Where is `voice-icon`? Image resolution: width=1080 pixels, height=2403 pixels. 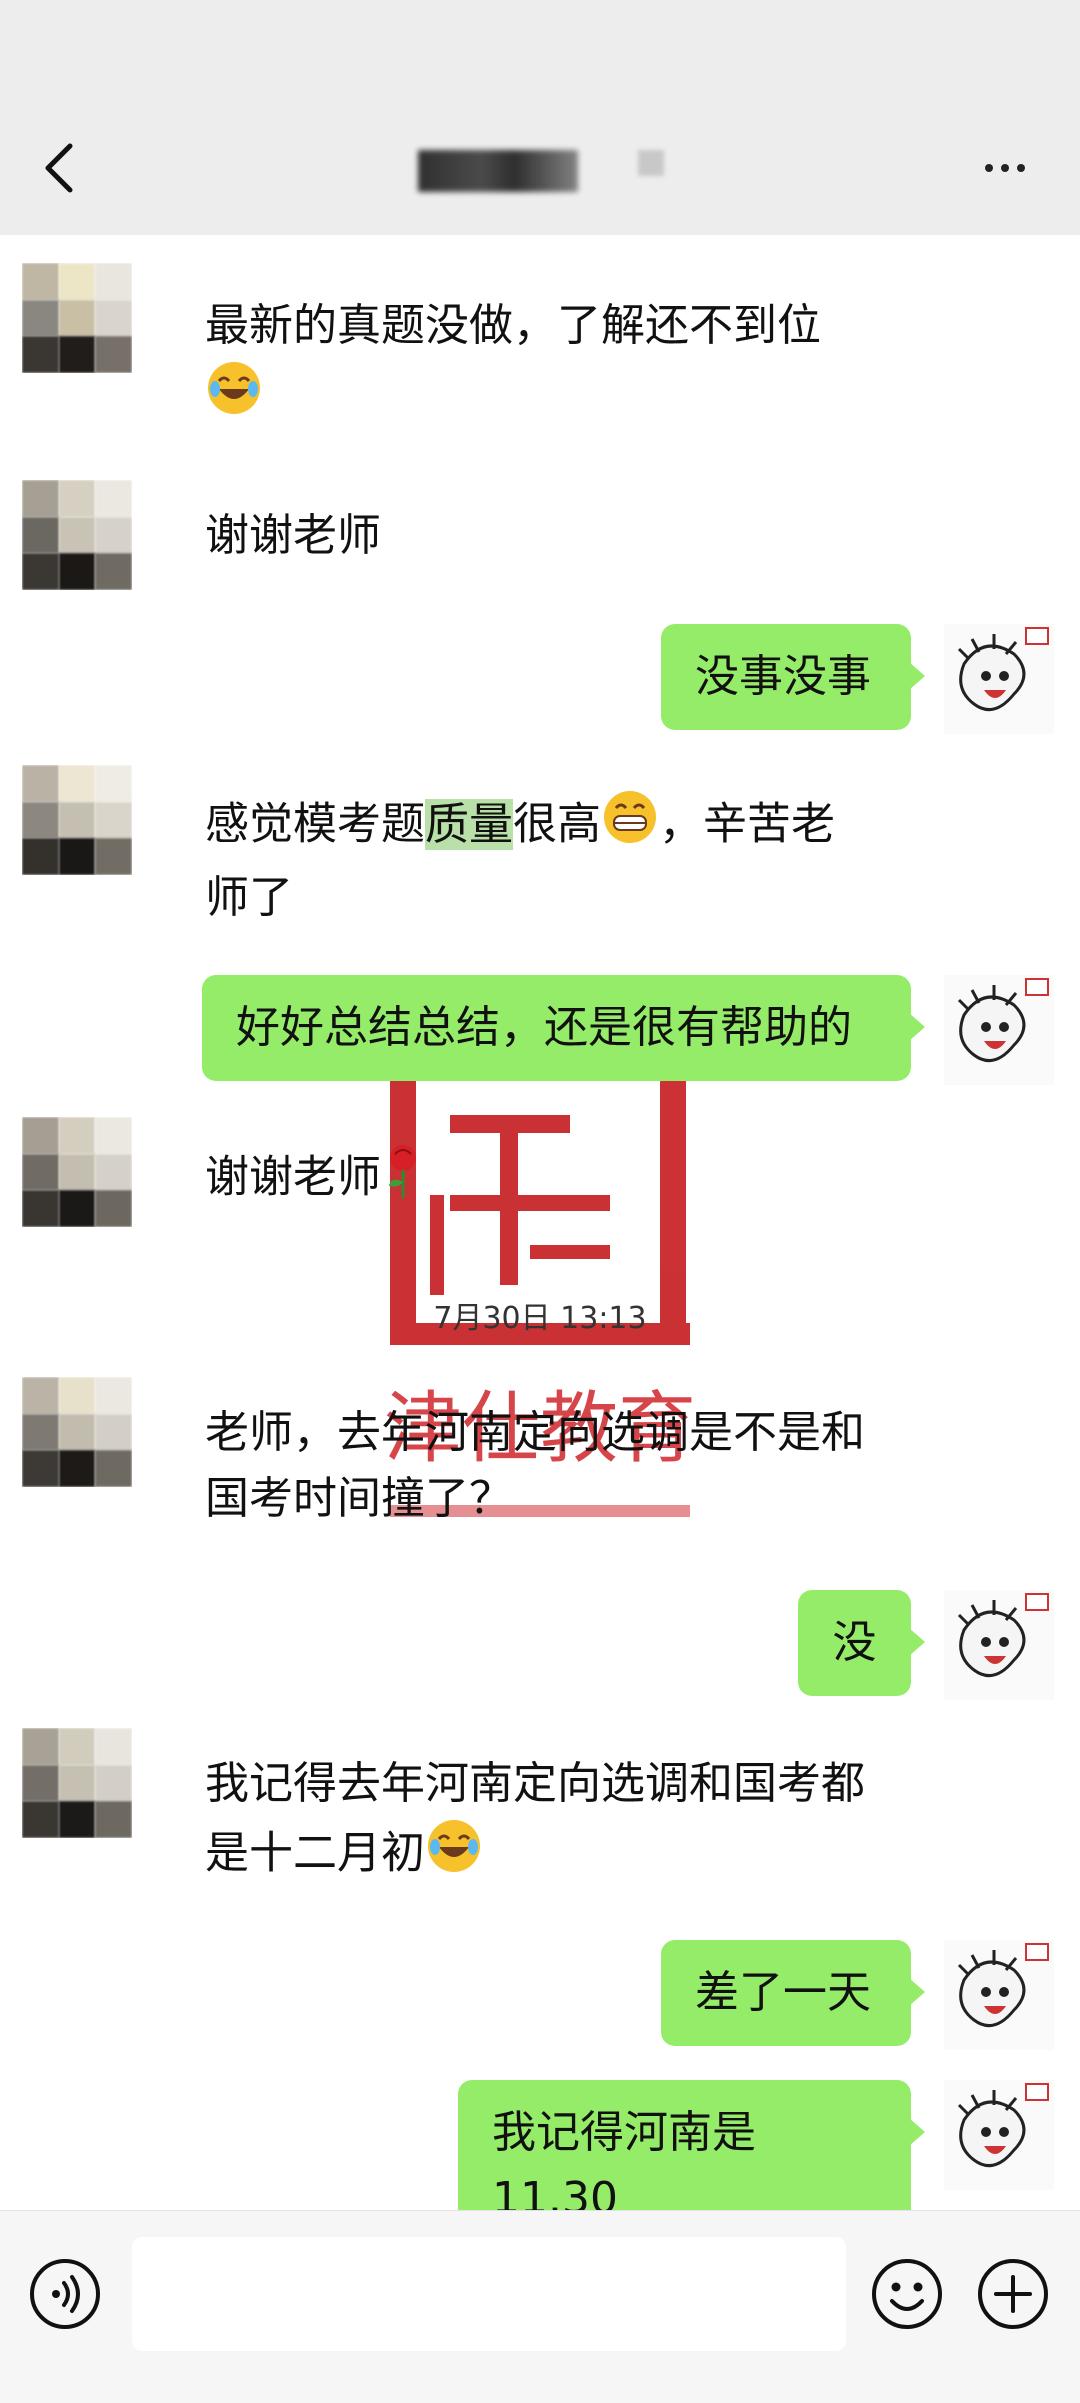
voice-icon is located at coordinates (65, 2294).